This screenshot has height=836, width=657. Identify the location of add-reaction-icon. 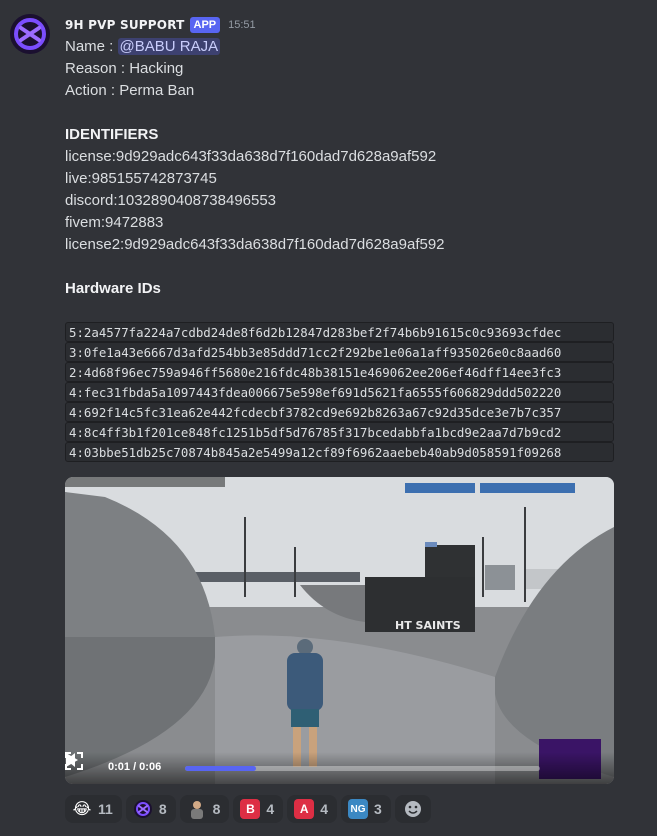
(412, 809).